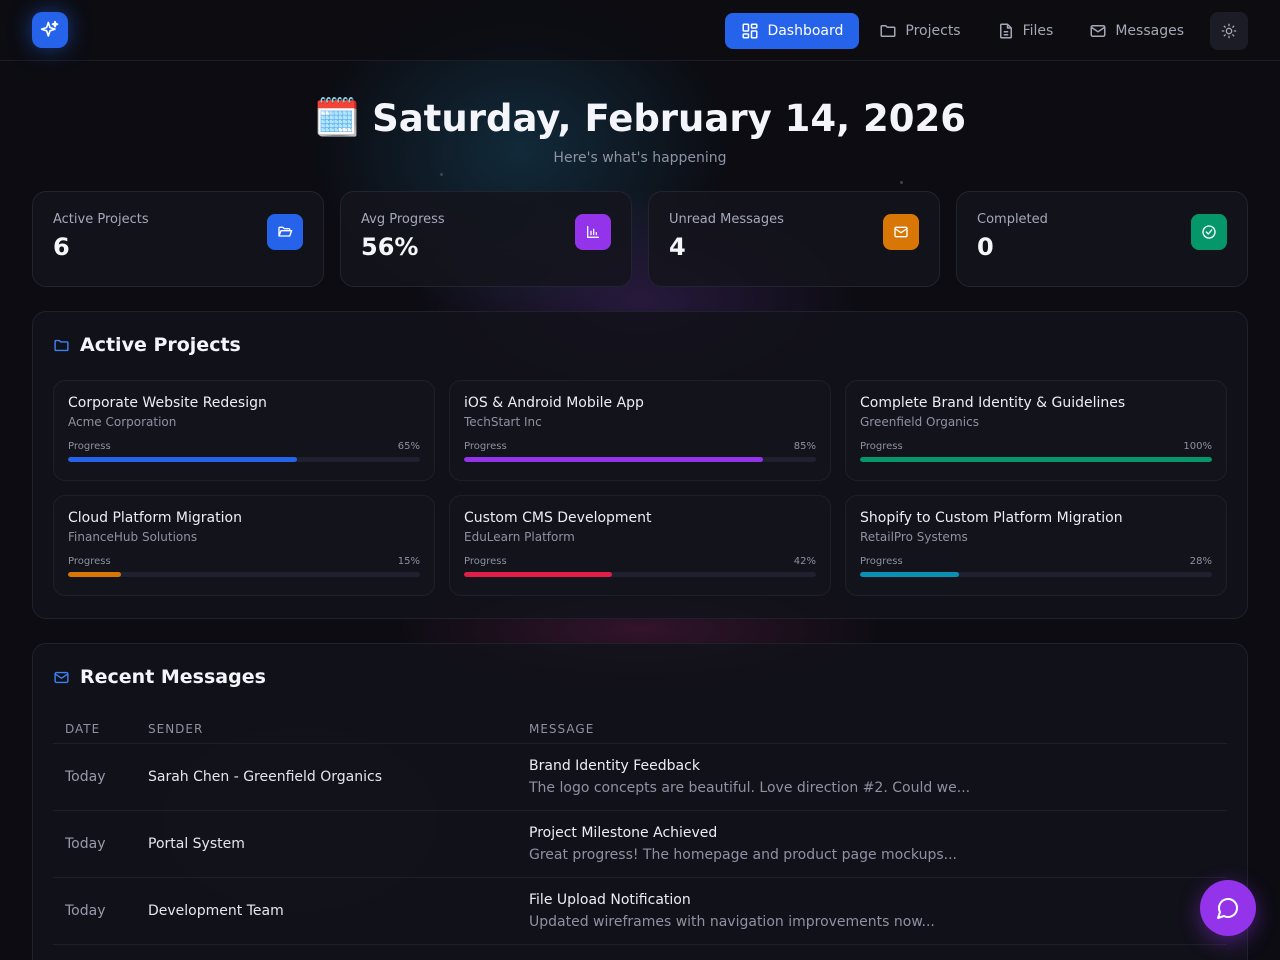  I want to click on page-title: 🗓️ Saturday, February 14, 2026, so click(640, 118).